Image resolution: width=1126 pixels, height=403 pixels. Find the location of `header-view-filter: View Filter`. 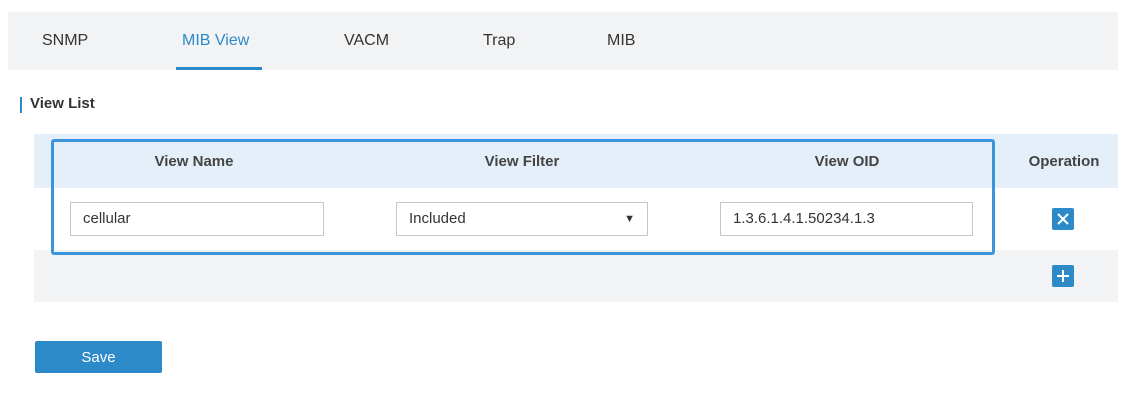

header-view-filter: View Filter is located at coordinates (522, 161).